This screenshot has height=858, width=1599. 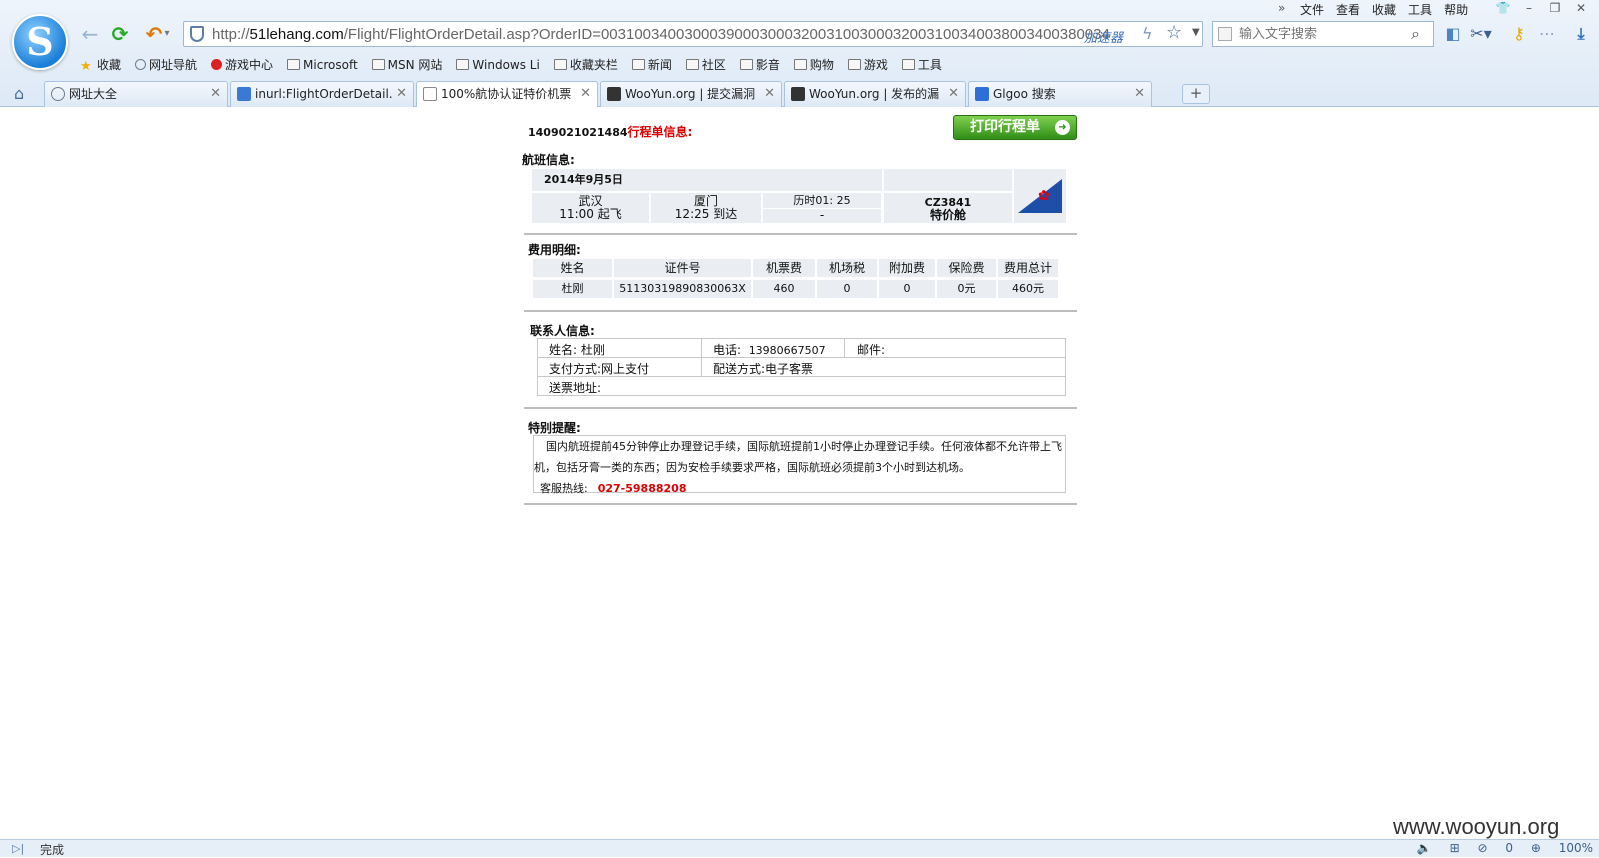 I want to click on bookmark-item: Microsoft, so click(x=322, y=65).